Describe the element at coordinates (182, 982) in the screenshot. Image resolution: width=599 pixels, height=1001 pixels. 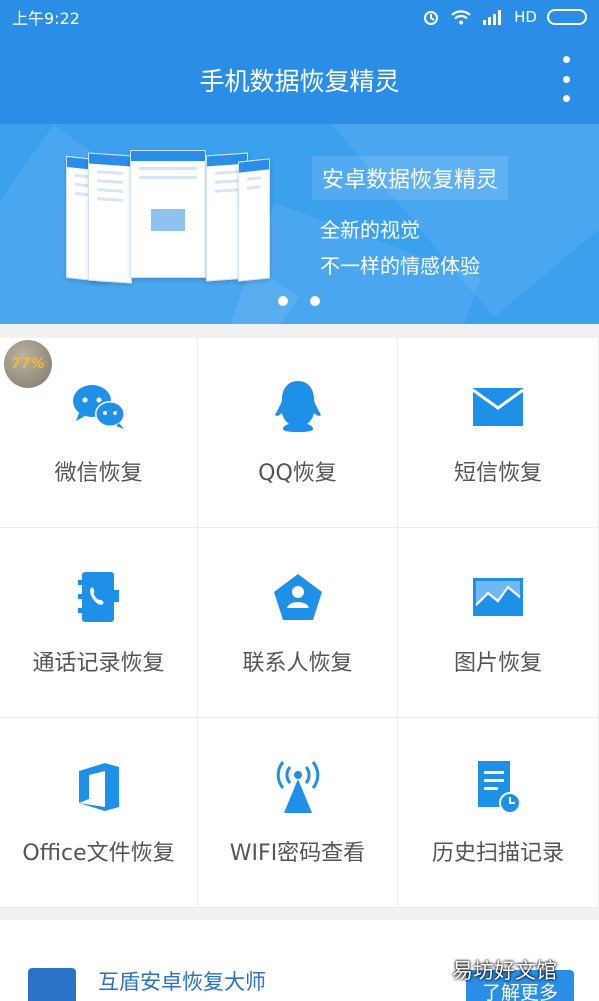
I see `promo-app-name: 互盾安卓恢复大师` at that location.